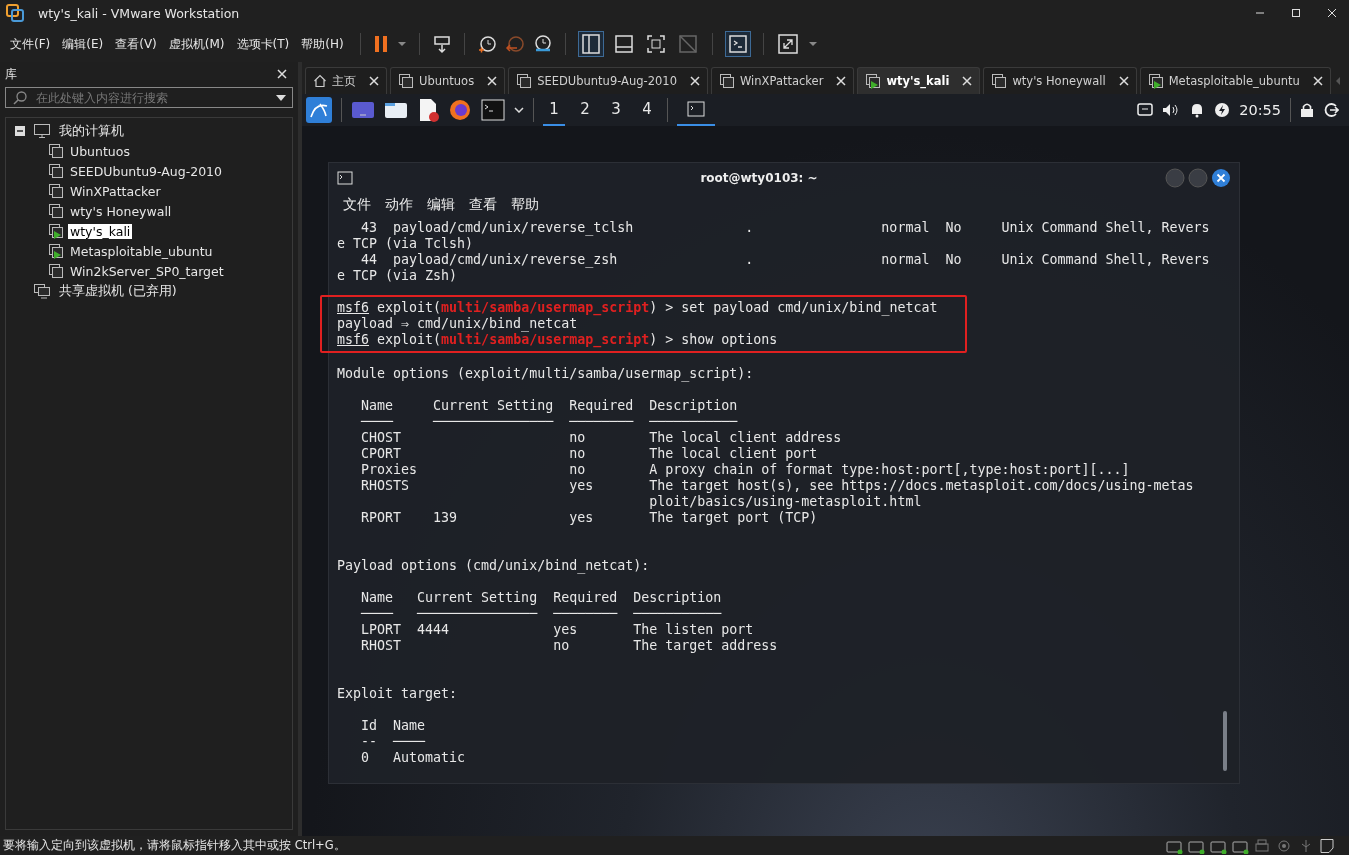 Image resolution: width=1349 pixels, height=855 pixels. What do you see at coordinates (322, 44) in the screenshot?
I see `menu-item: 帮助(H)` at bounding box center [322, 44].